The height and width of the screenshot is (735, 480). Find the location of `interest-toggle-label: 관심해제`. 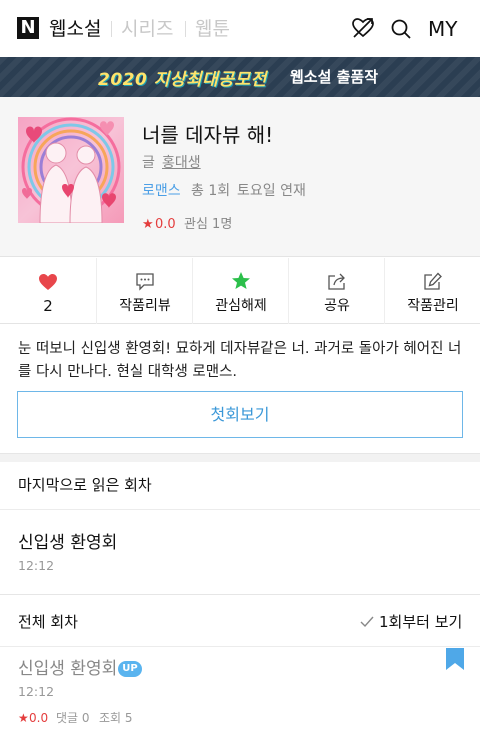

interest-toggle-label: 관심해제 is located at coordinates (241, 306).